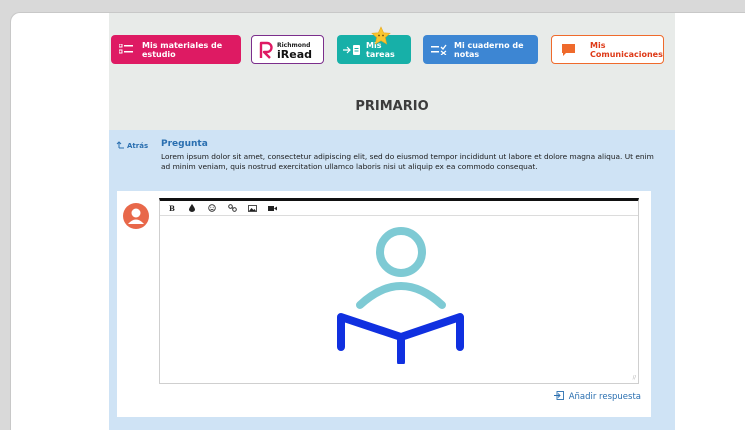  What do you see at coordinates (136, 216) in the screenshot?
I see `user-avatar-icon` at bounding box center [136, 216].